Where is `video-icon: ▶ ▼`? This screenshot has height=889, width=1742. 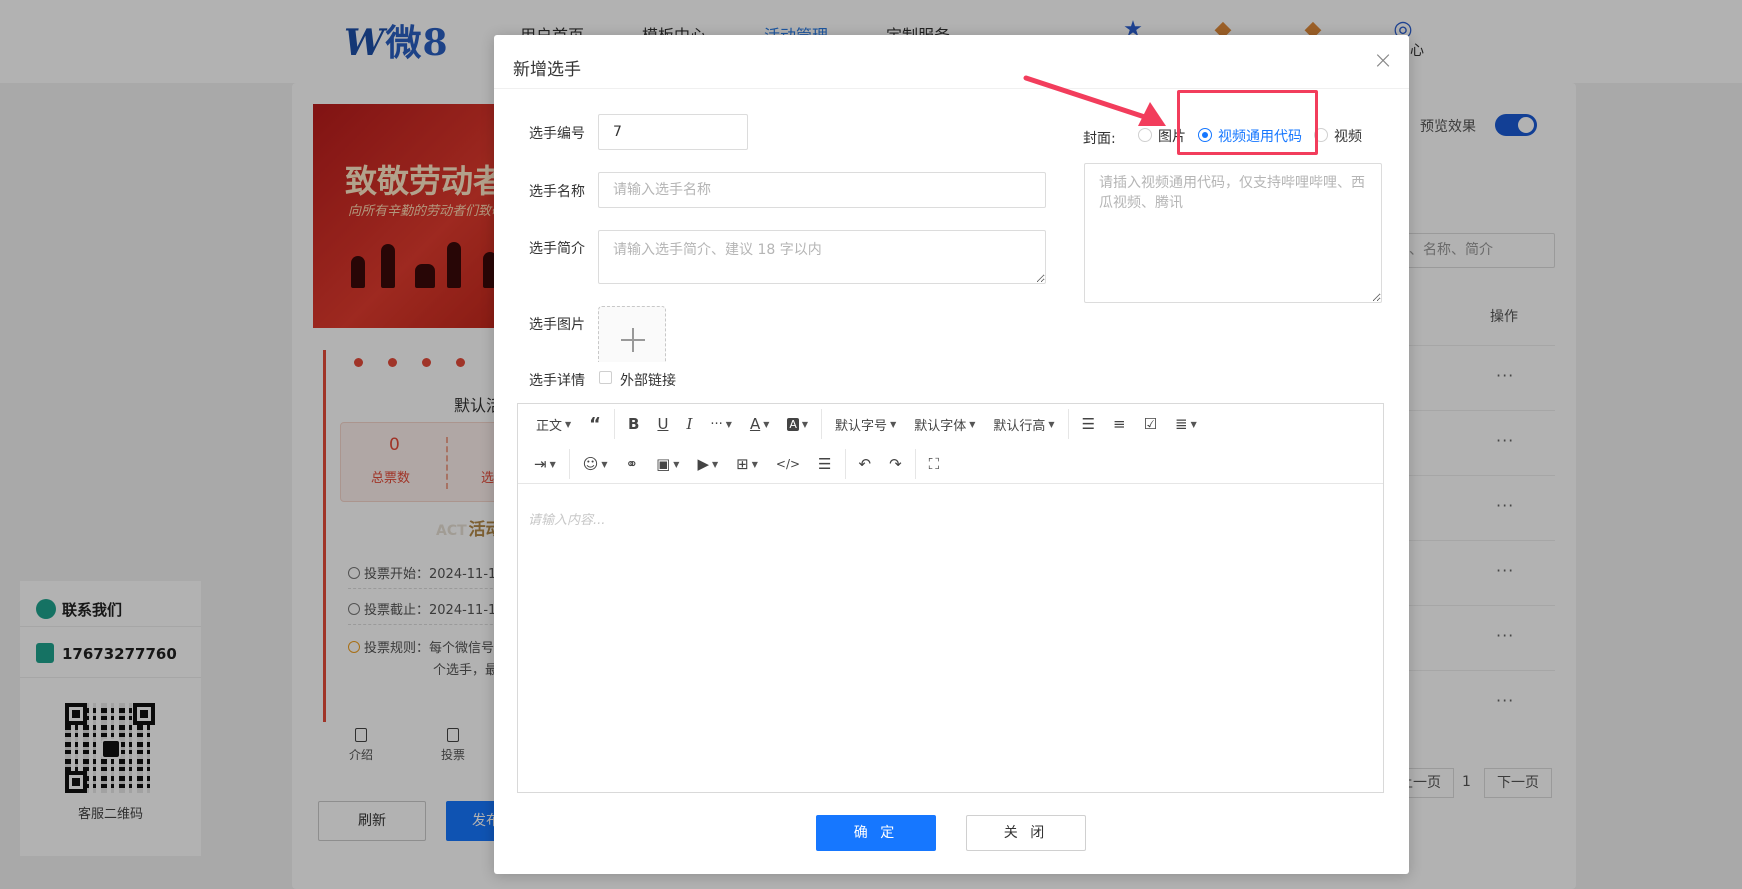 video-icon: ▶ ▼ is located at coordinates (707, 464).